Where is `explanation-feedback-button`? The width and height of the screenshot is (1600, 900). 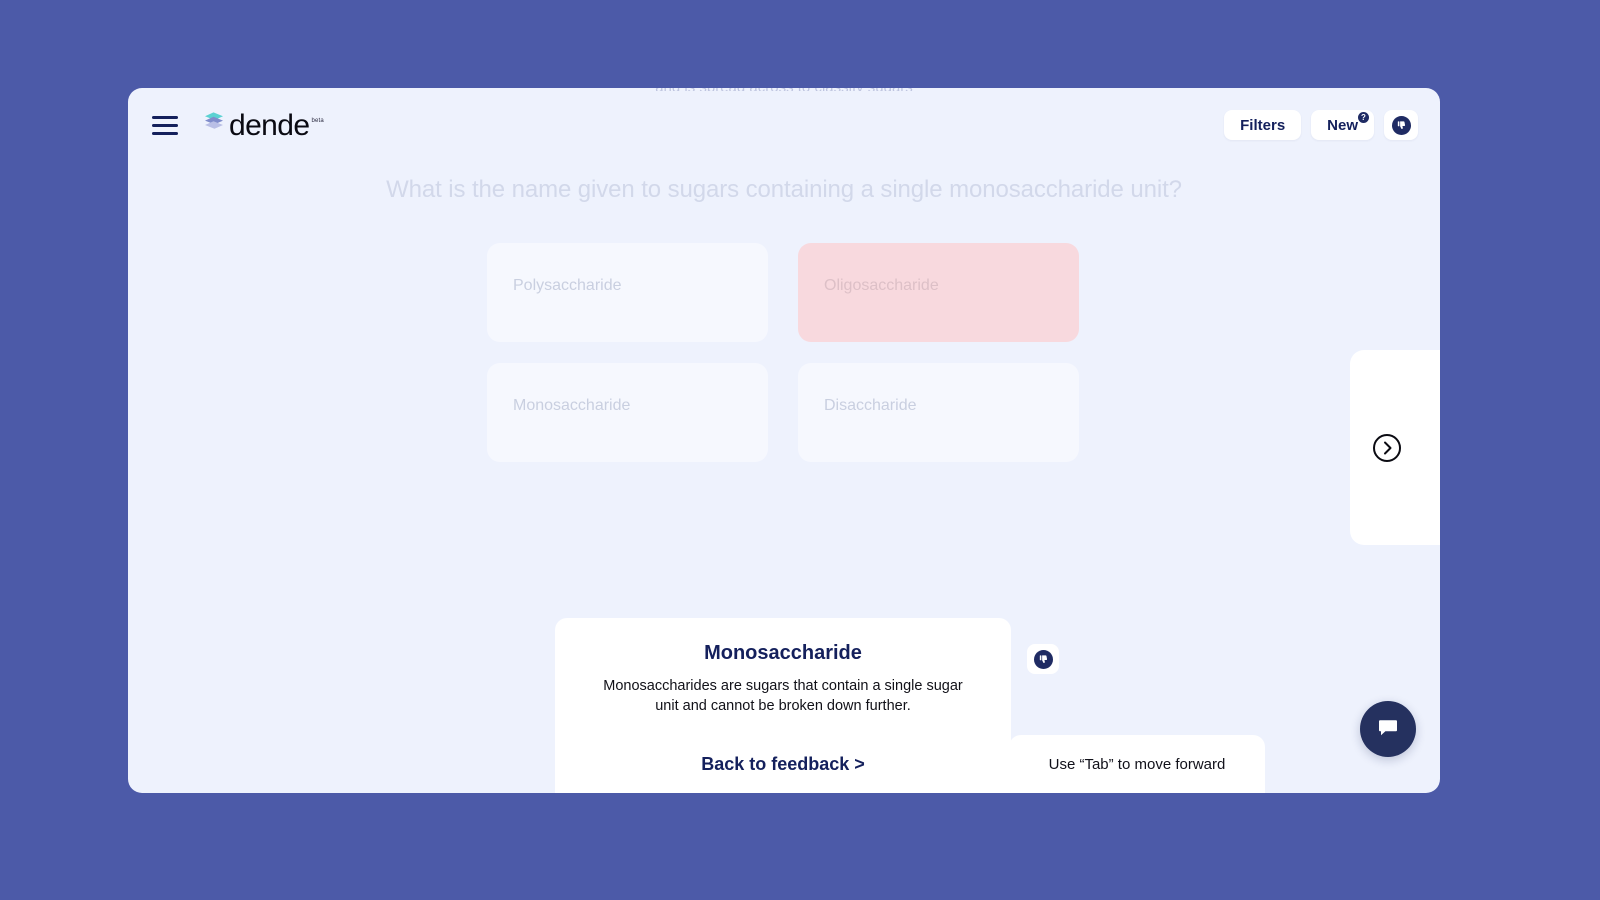 explanation-feedback-button is located at coordinates (1043, 659).